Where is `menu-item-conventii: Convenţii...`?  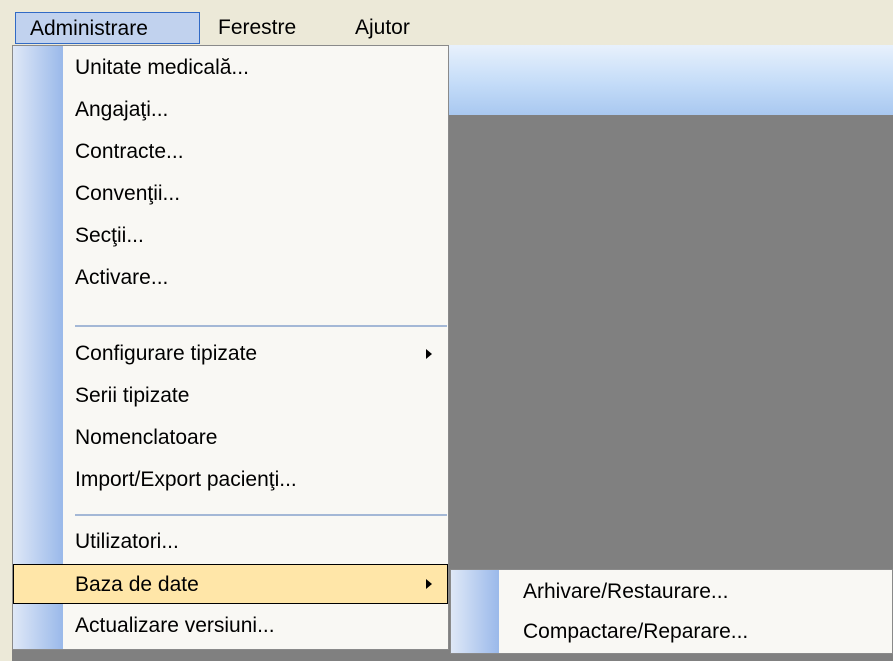 menu-item-conventii: Convenţii... is located at coordinates (230, 194).